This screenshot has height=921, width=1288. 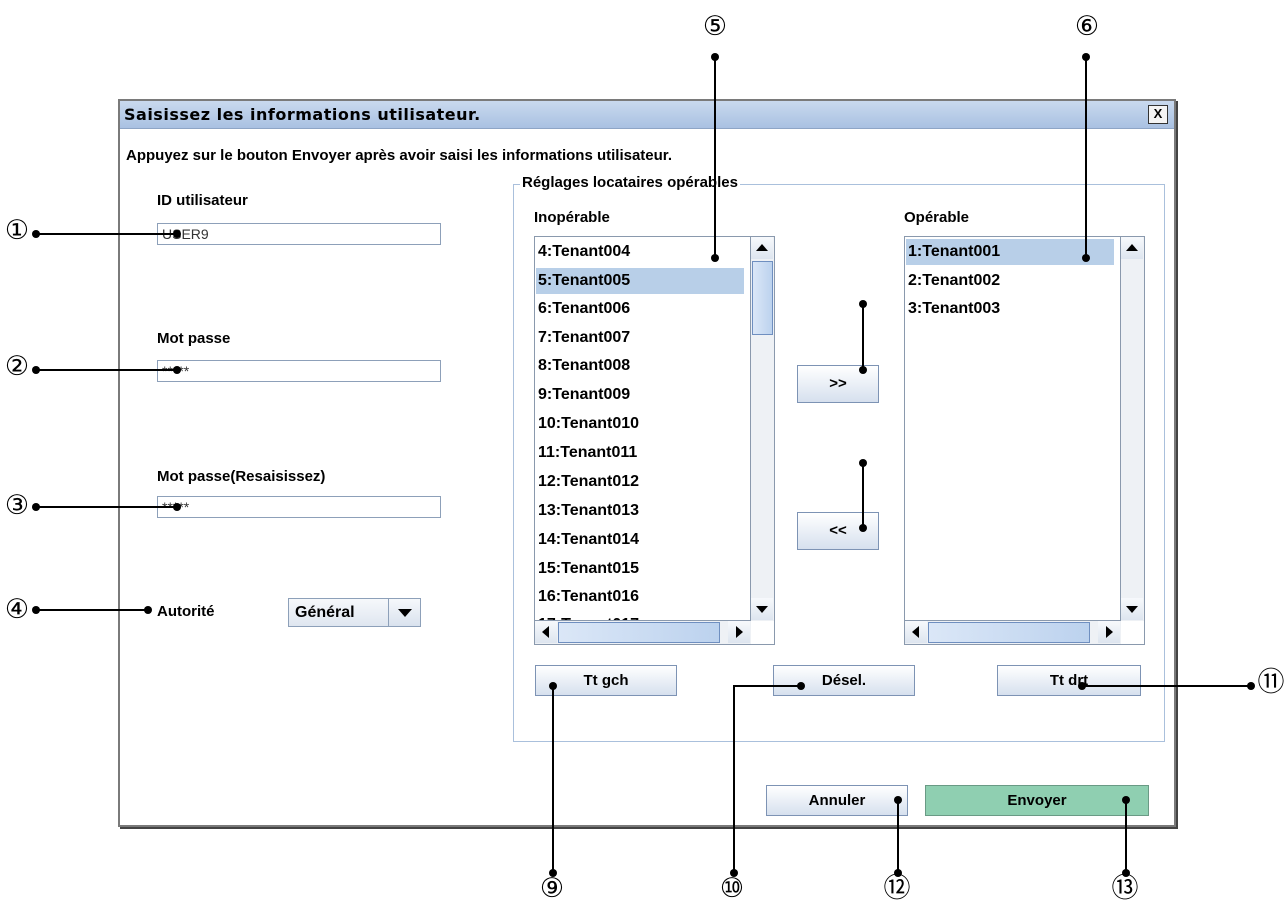 What do you see at coordinates (194, 338) in the screenshot?
I see `password-label: Mot passe` at bounding box center [194, 338].